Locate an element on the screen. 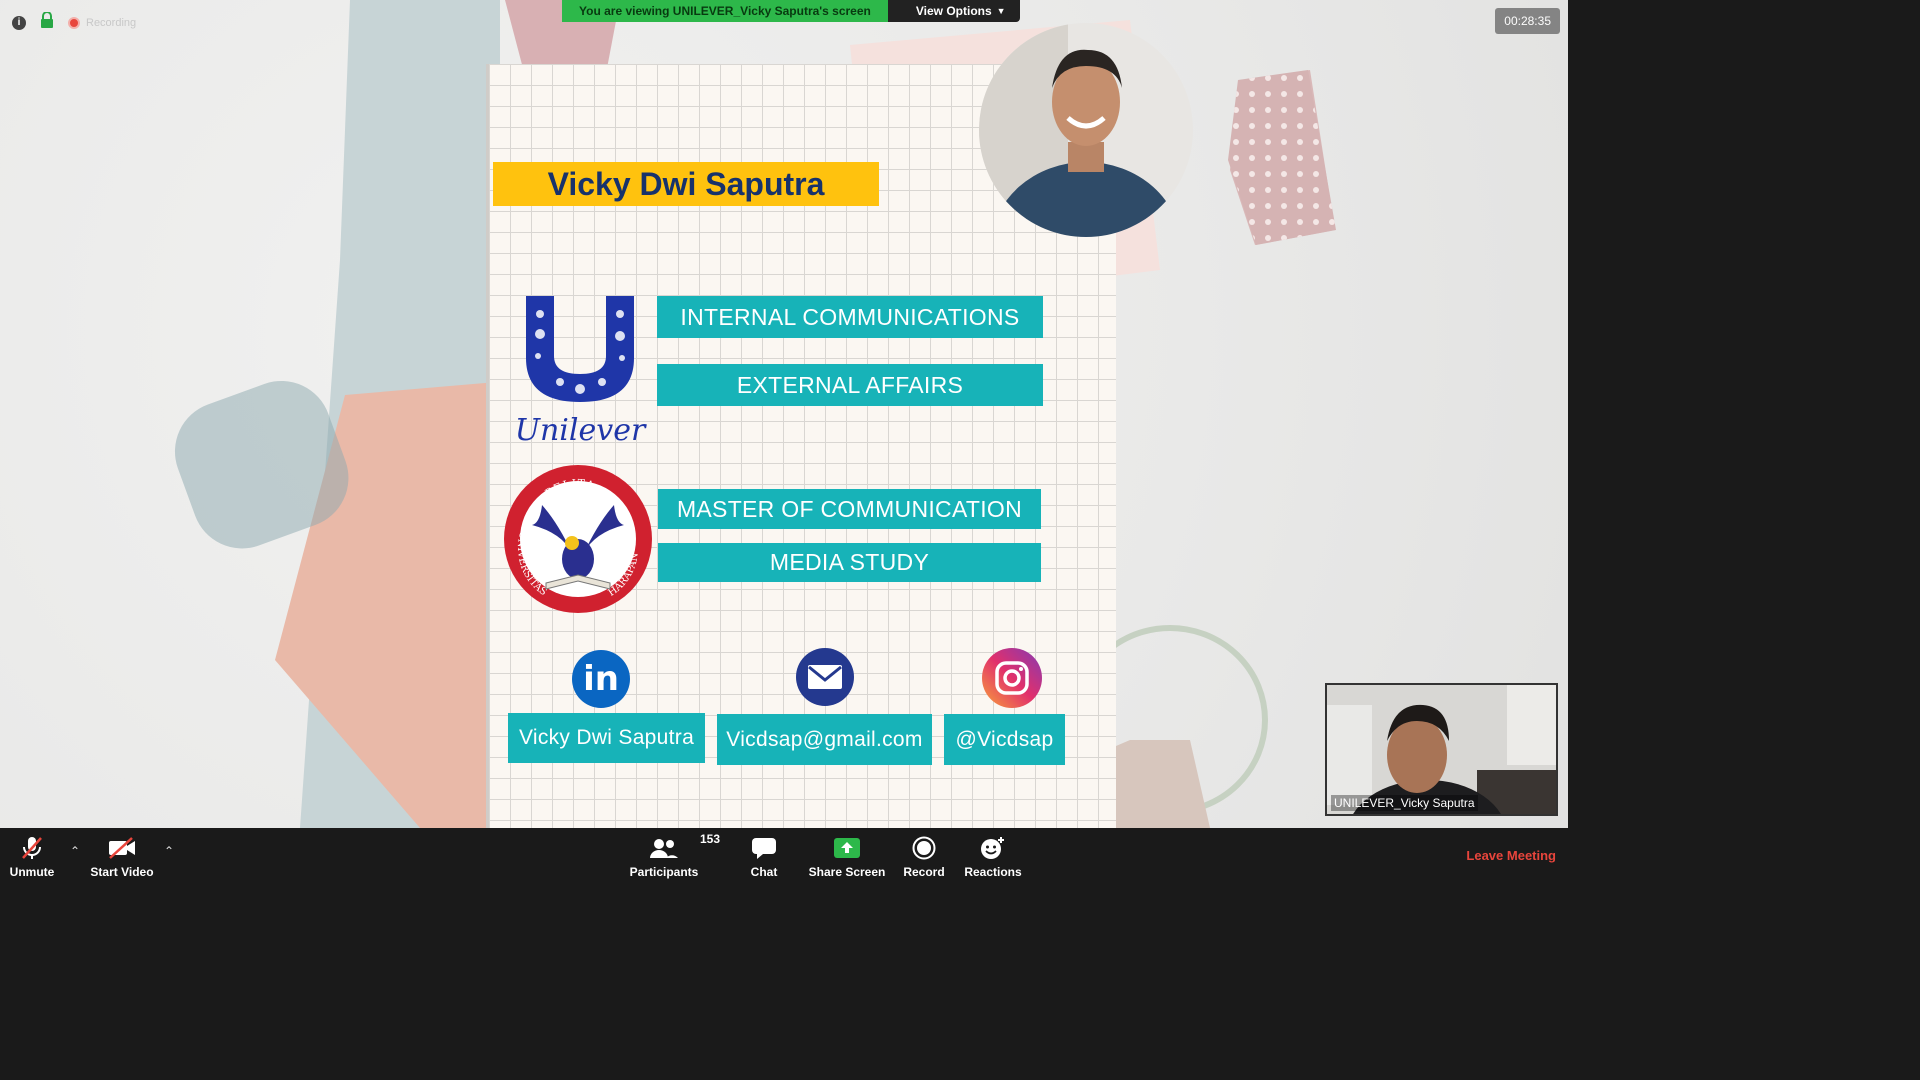 This screenshot has width=1920, height=1080. role-internal-communications: INTERNAL COMMUNICATIONS is located at coordinates (850, 317).